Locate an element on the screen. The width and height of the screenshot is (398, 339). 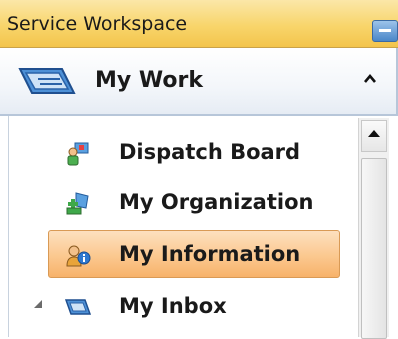
nav-item-my-information: My Information is located at coordinates (194, 254).